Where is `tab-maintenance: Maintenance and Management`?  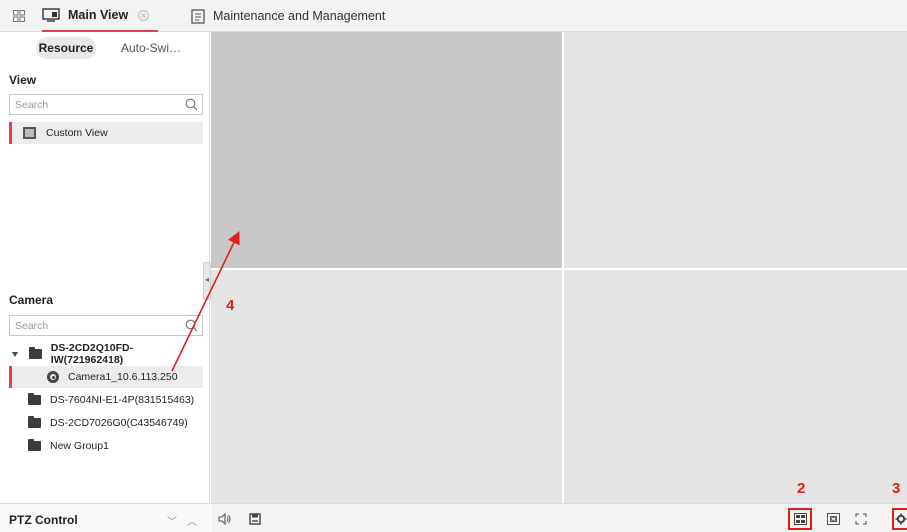
tab-maintenance: Maintenance and Management is located at coordinates (288, 16).